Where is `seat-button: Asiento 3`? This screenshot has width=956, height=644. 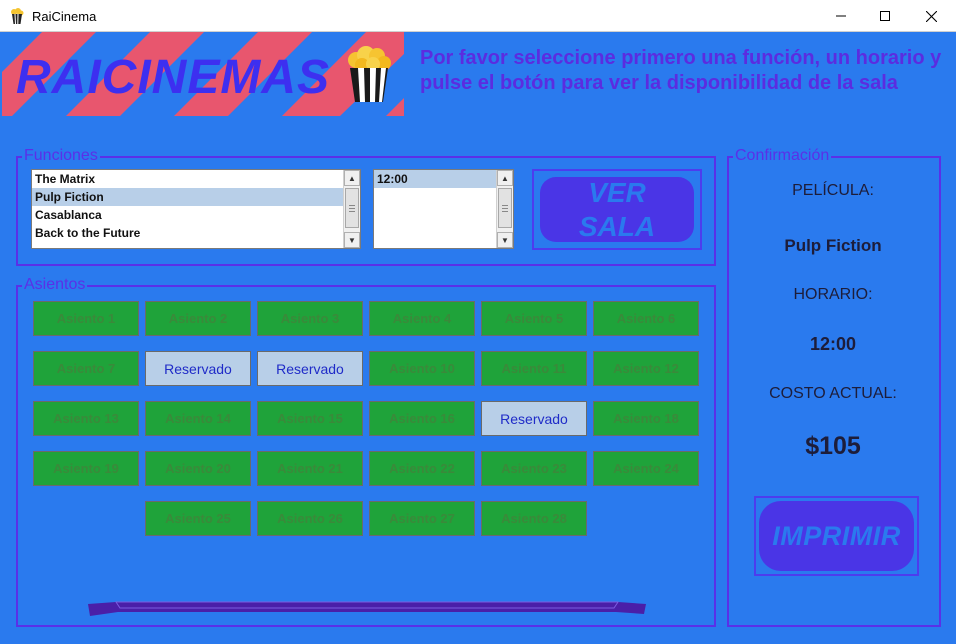
seat-button: Asiento 3 is located at coordinates (310, 318).